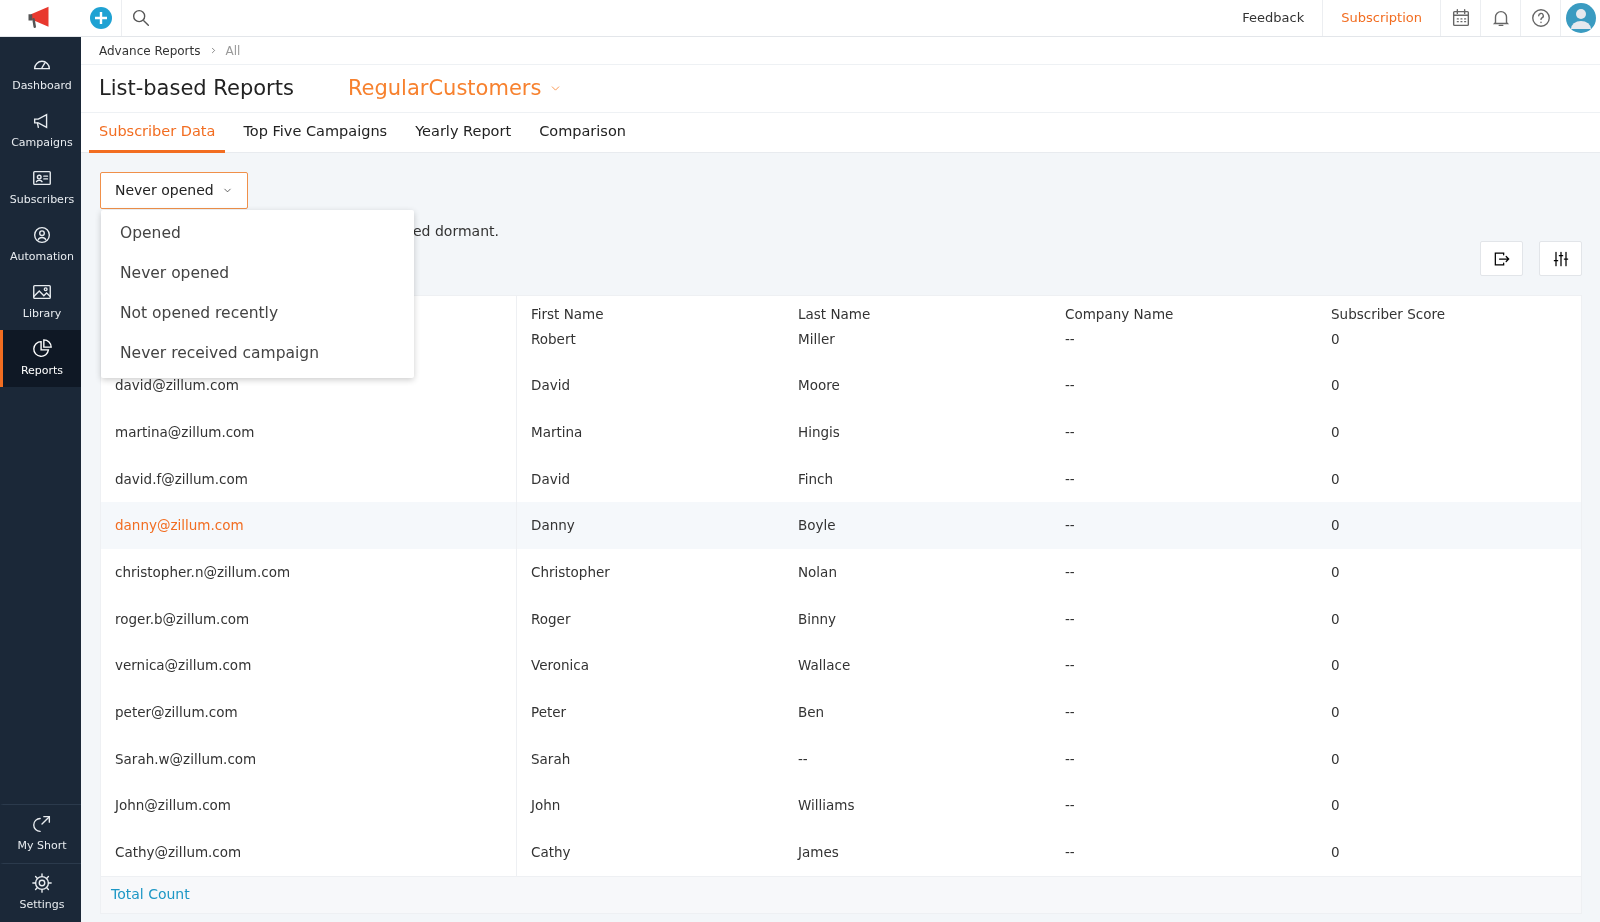  I want to click on email-link: peter@zillum.com, so click(176, 712).